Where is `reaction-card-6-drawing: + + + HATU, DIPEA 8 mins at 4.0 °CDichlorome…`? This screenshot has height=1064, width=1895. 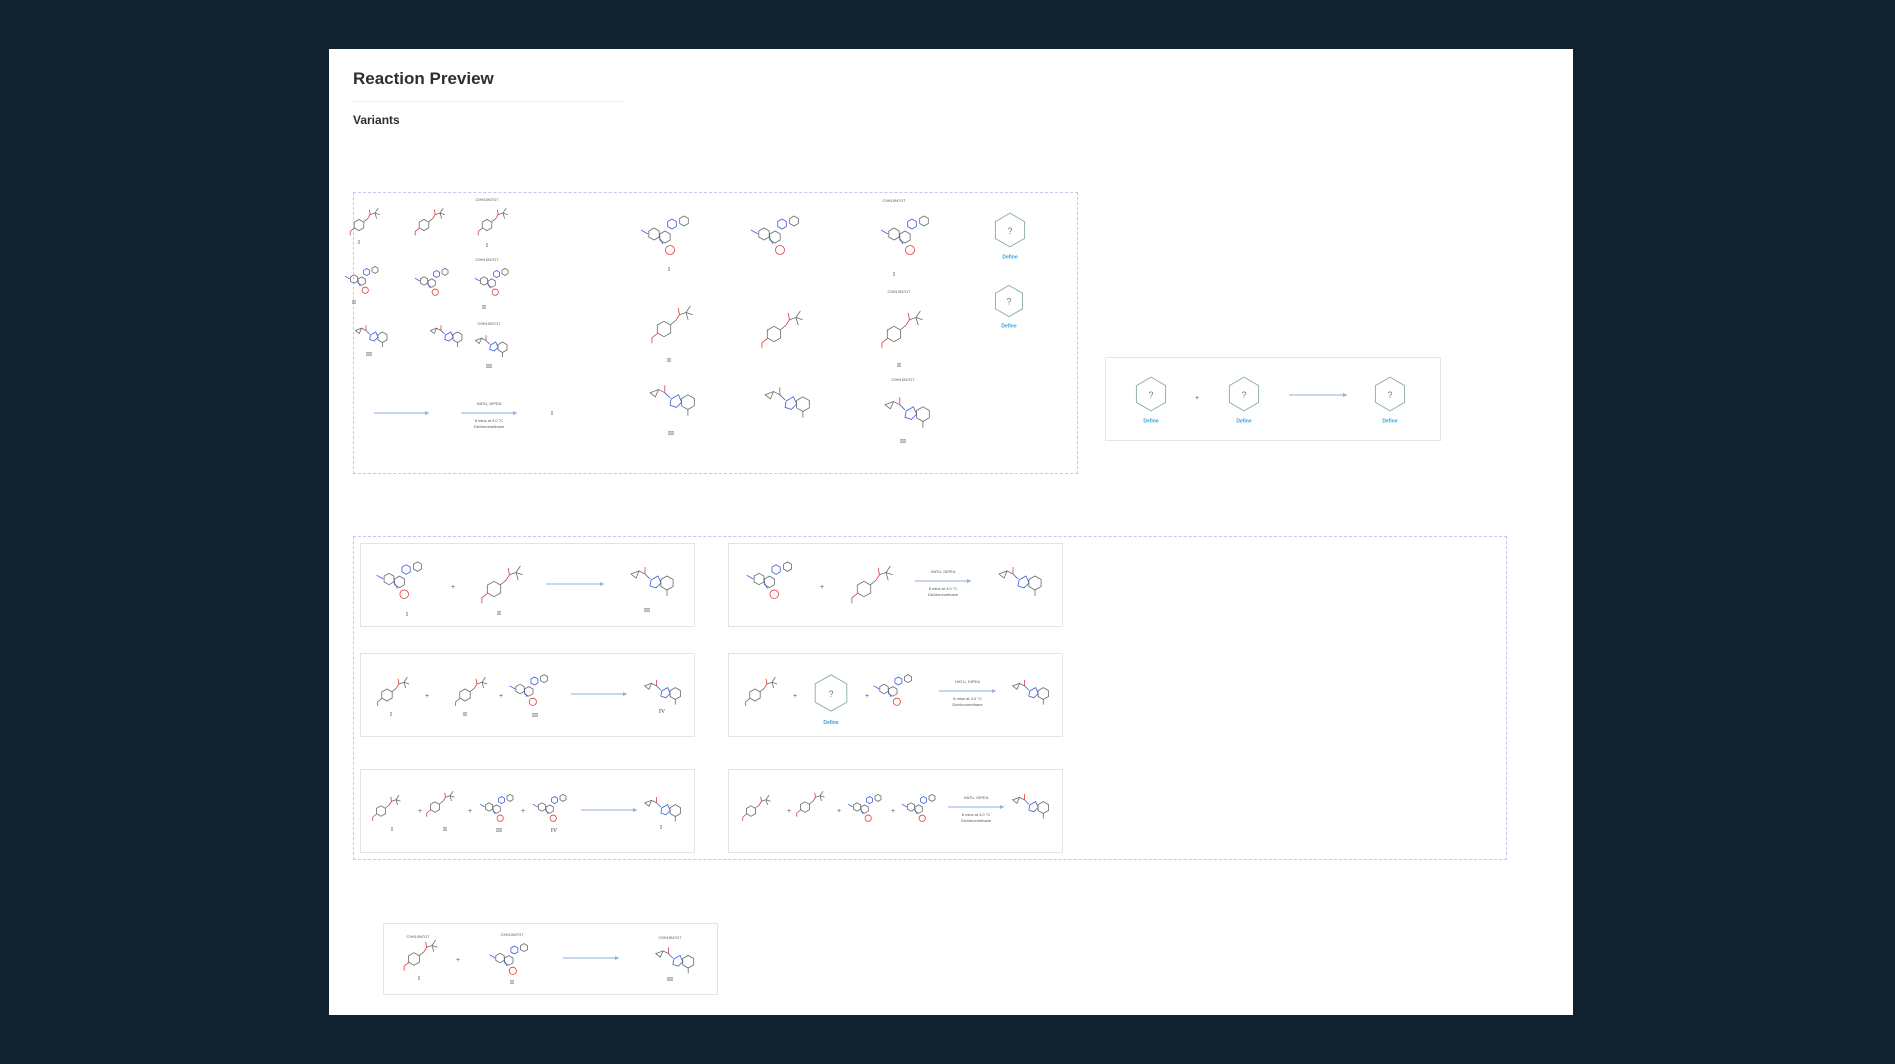 reaction-card-6-drawing: + + + HATU, DIPEA 8 mins at 4.0 °CDichlorome… is located at coordinates (895, 807).